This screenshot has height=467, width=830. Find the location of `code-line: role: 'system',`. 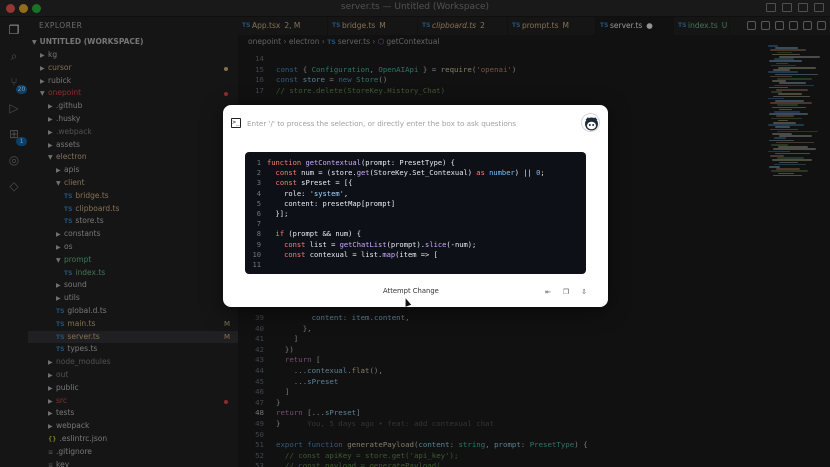

code-line: role: 'system', is located at coordinates (308, 193).